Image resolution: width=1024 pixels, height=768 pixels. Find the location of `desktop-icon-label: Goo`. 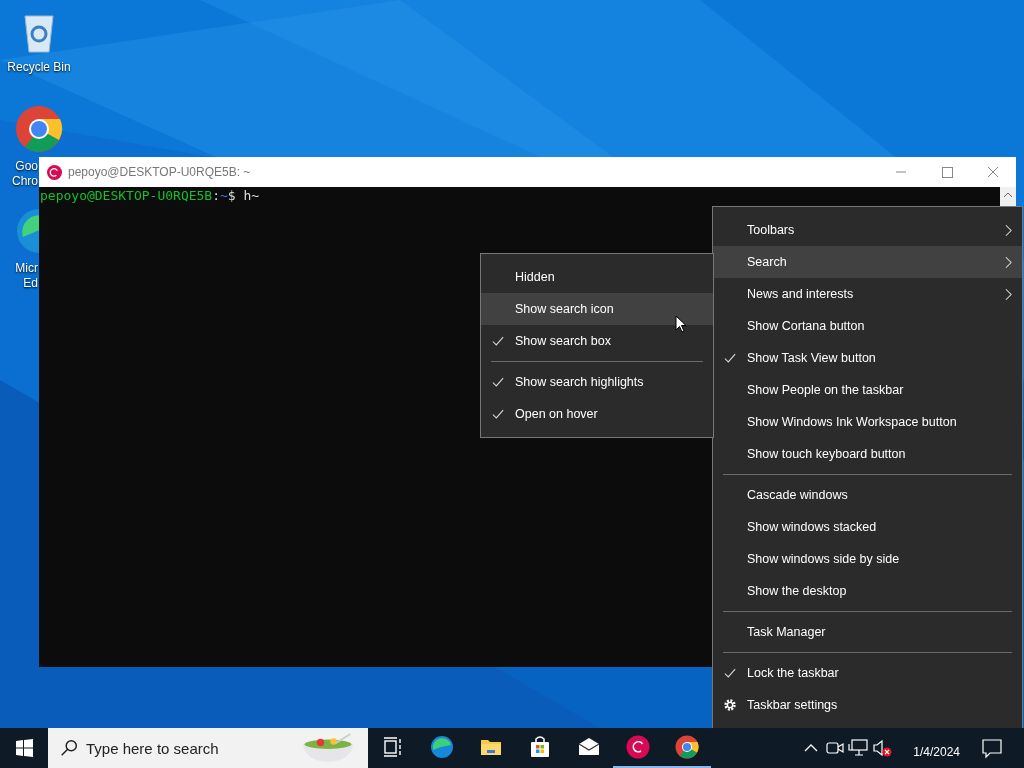

desktop-icon-label: Goo is located at coordinates (26, 166).